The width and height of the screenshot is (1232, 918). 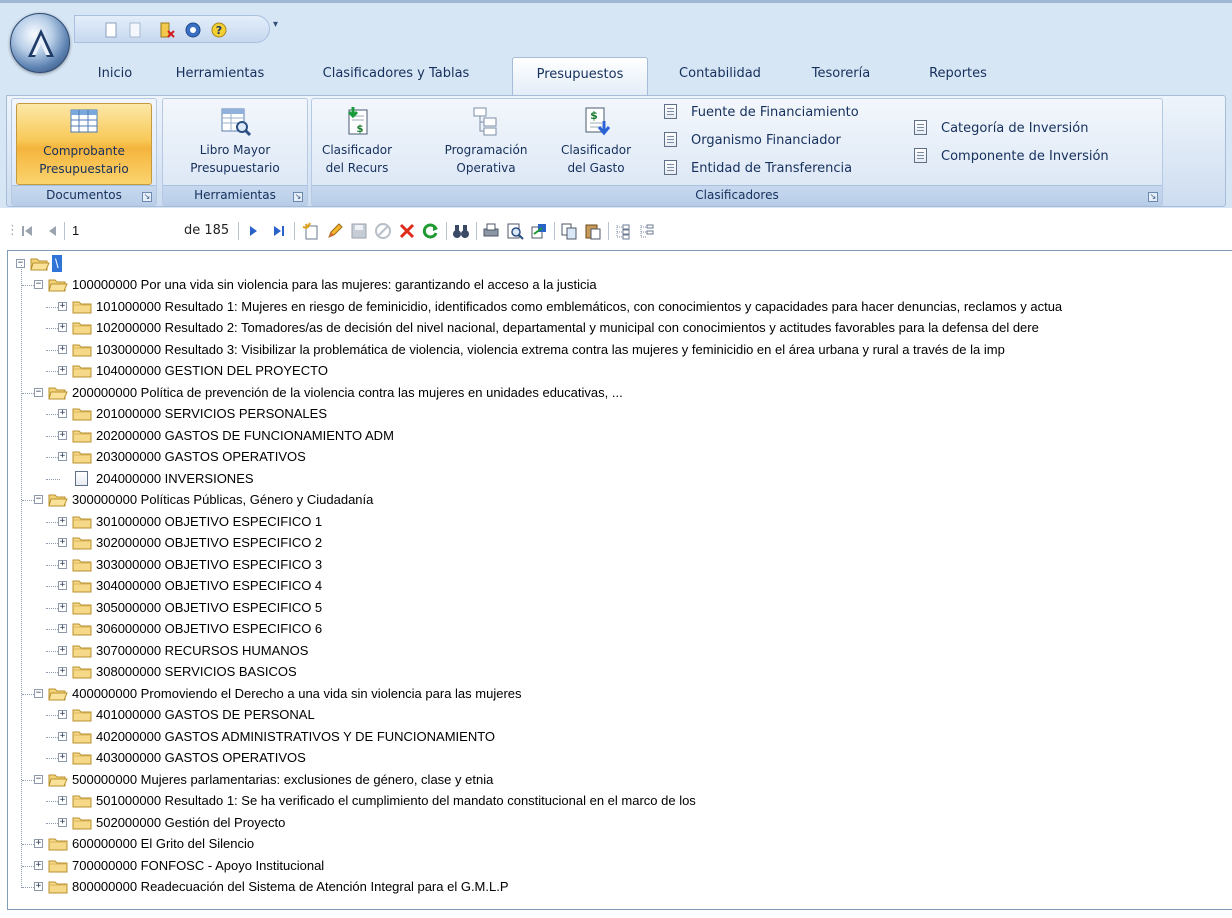 What do you see at coordinates (431, 231) in the screenshot?
I see `refresh-icon` at bounding box center [431, 231].